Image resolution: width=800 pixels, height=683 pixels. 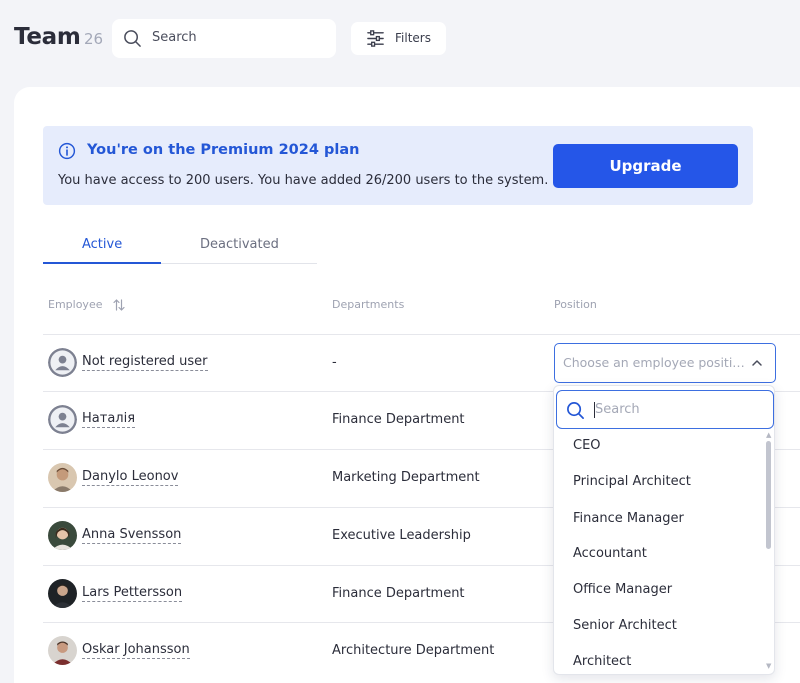 What do you see at coordinates (575, 304) in the screenshot?
I see `column-header-position: Position` at bounding box center [575, 304].